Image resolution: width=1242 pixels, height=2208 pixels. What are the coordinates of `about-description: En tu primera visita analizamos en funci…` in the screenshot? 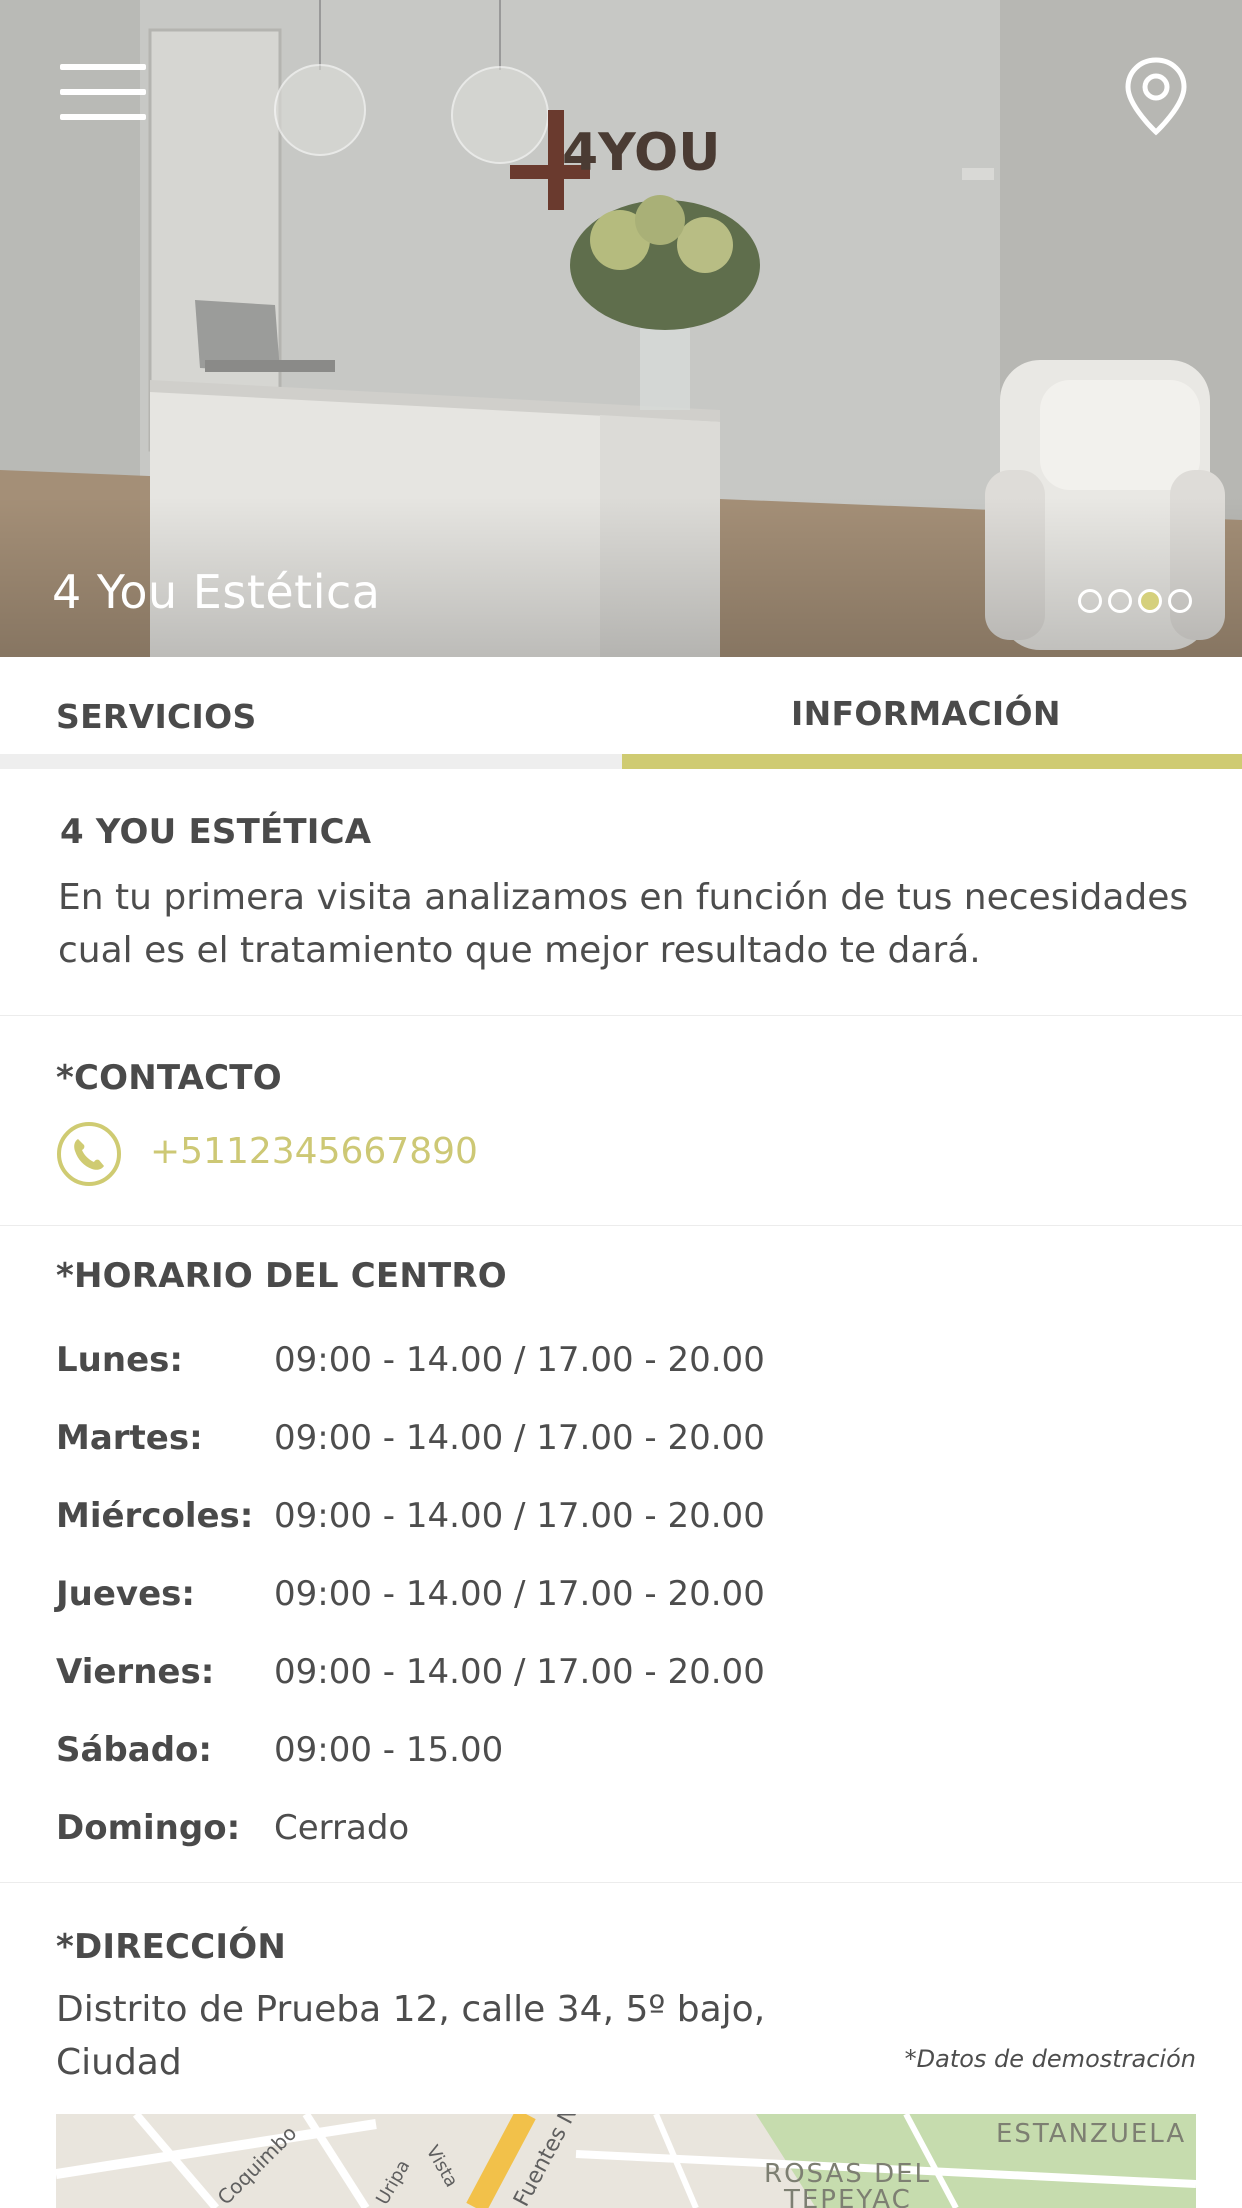 It's located at (623, 924).